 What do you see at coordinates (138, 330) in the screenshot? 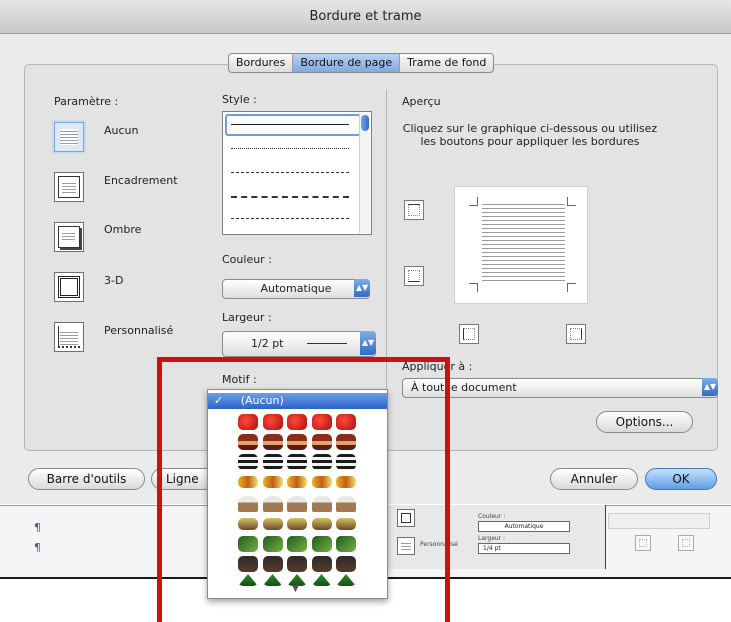
I see `setting-custom-label: Personnalisé` at bounding box center [138, 330].